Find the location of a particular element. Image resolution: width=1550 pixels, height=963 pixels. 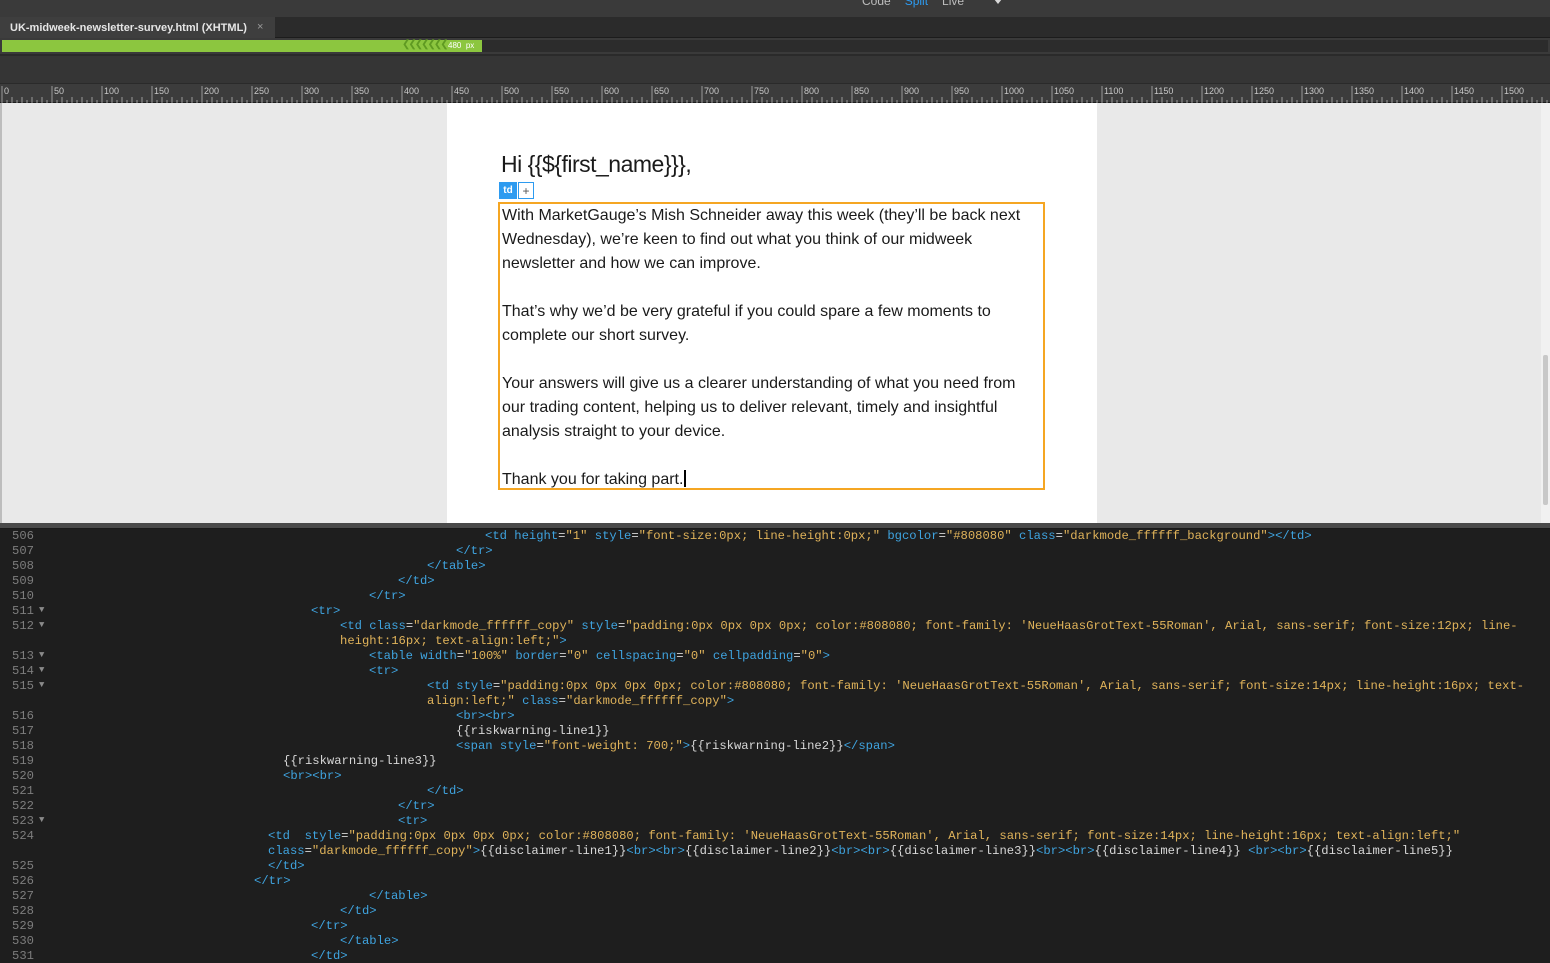

code-line: 508 </table> is located at coordinates (775, 566).